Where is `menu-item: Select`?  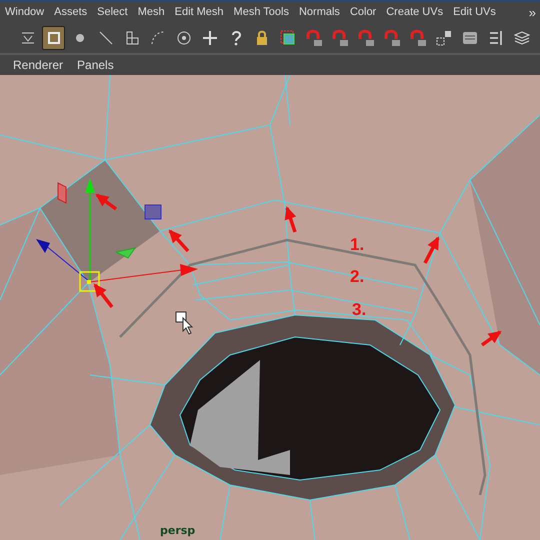
menu-item: Select is located at coordinates (112, 12).